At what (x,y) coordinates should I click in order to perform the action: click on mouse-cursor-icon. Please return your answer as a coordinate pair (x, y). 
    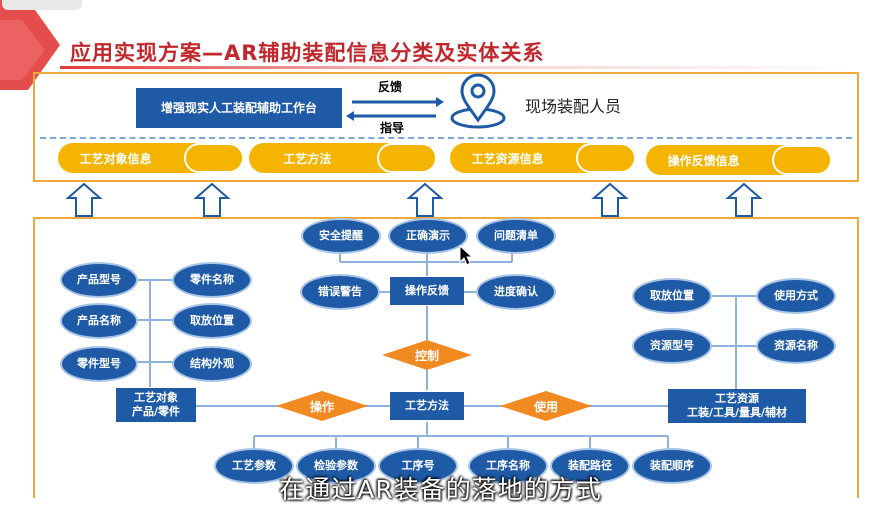
    Looking at the image, I should click on (466, 255).